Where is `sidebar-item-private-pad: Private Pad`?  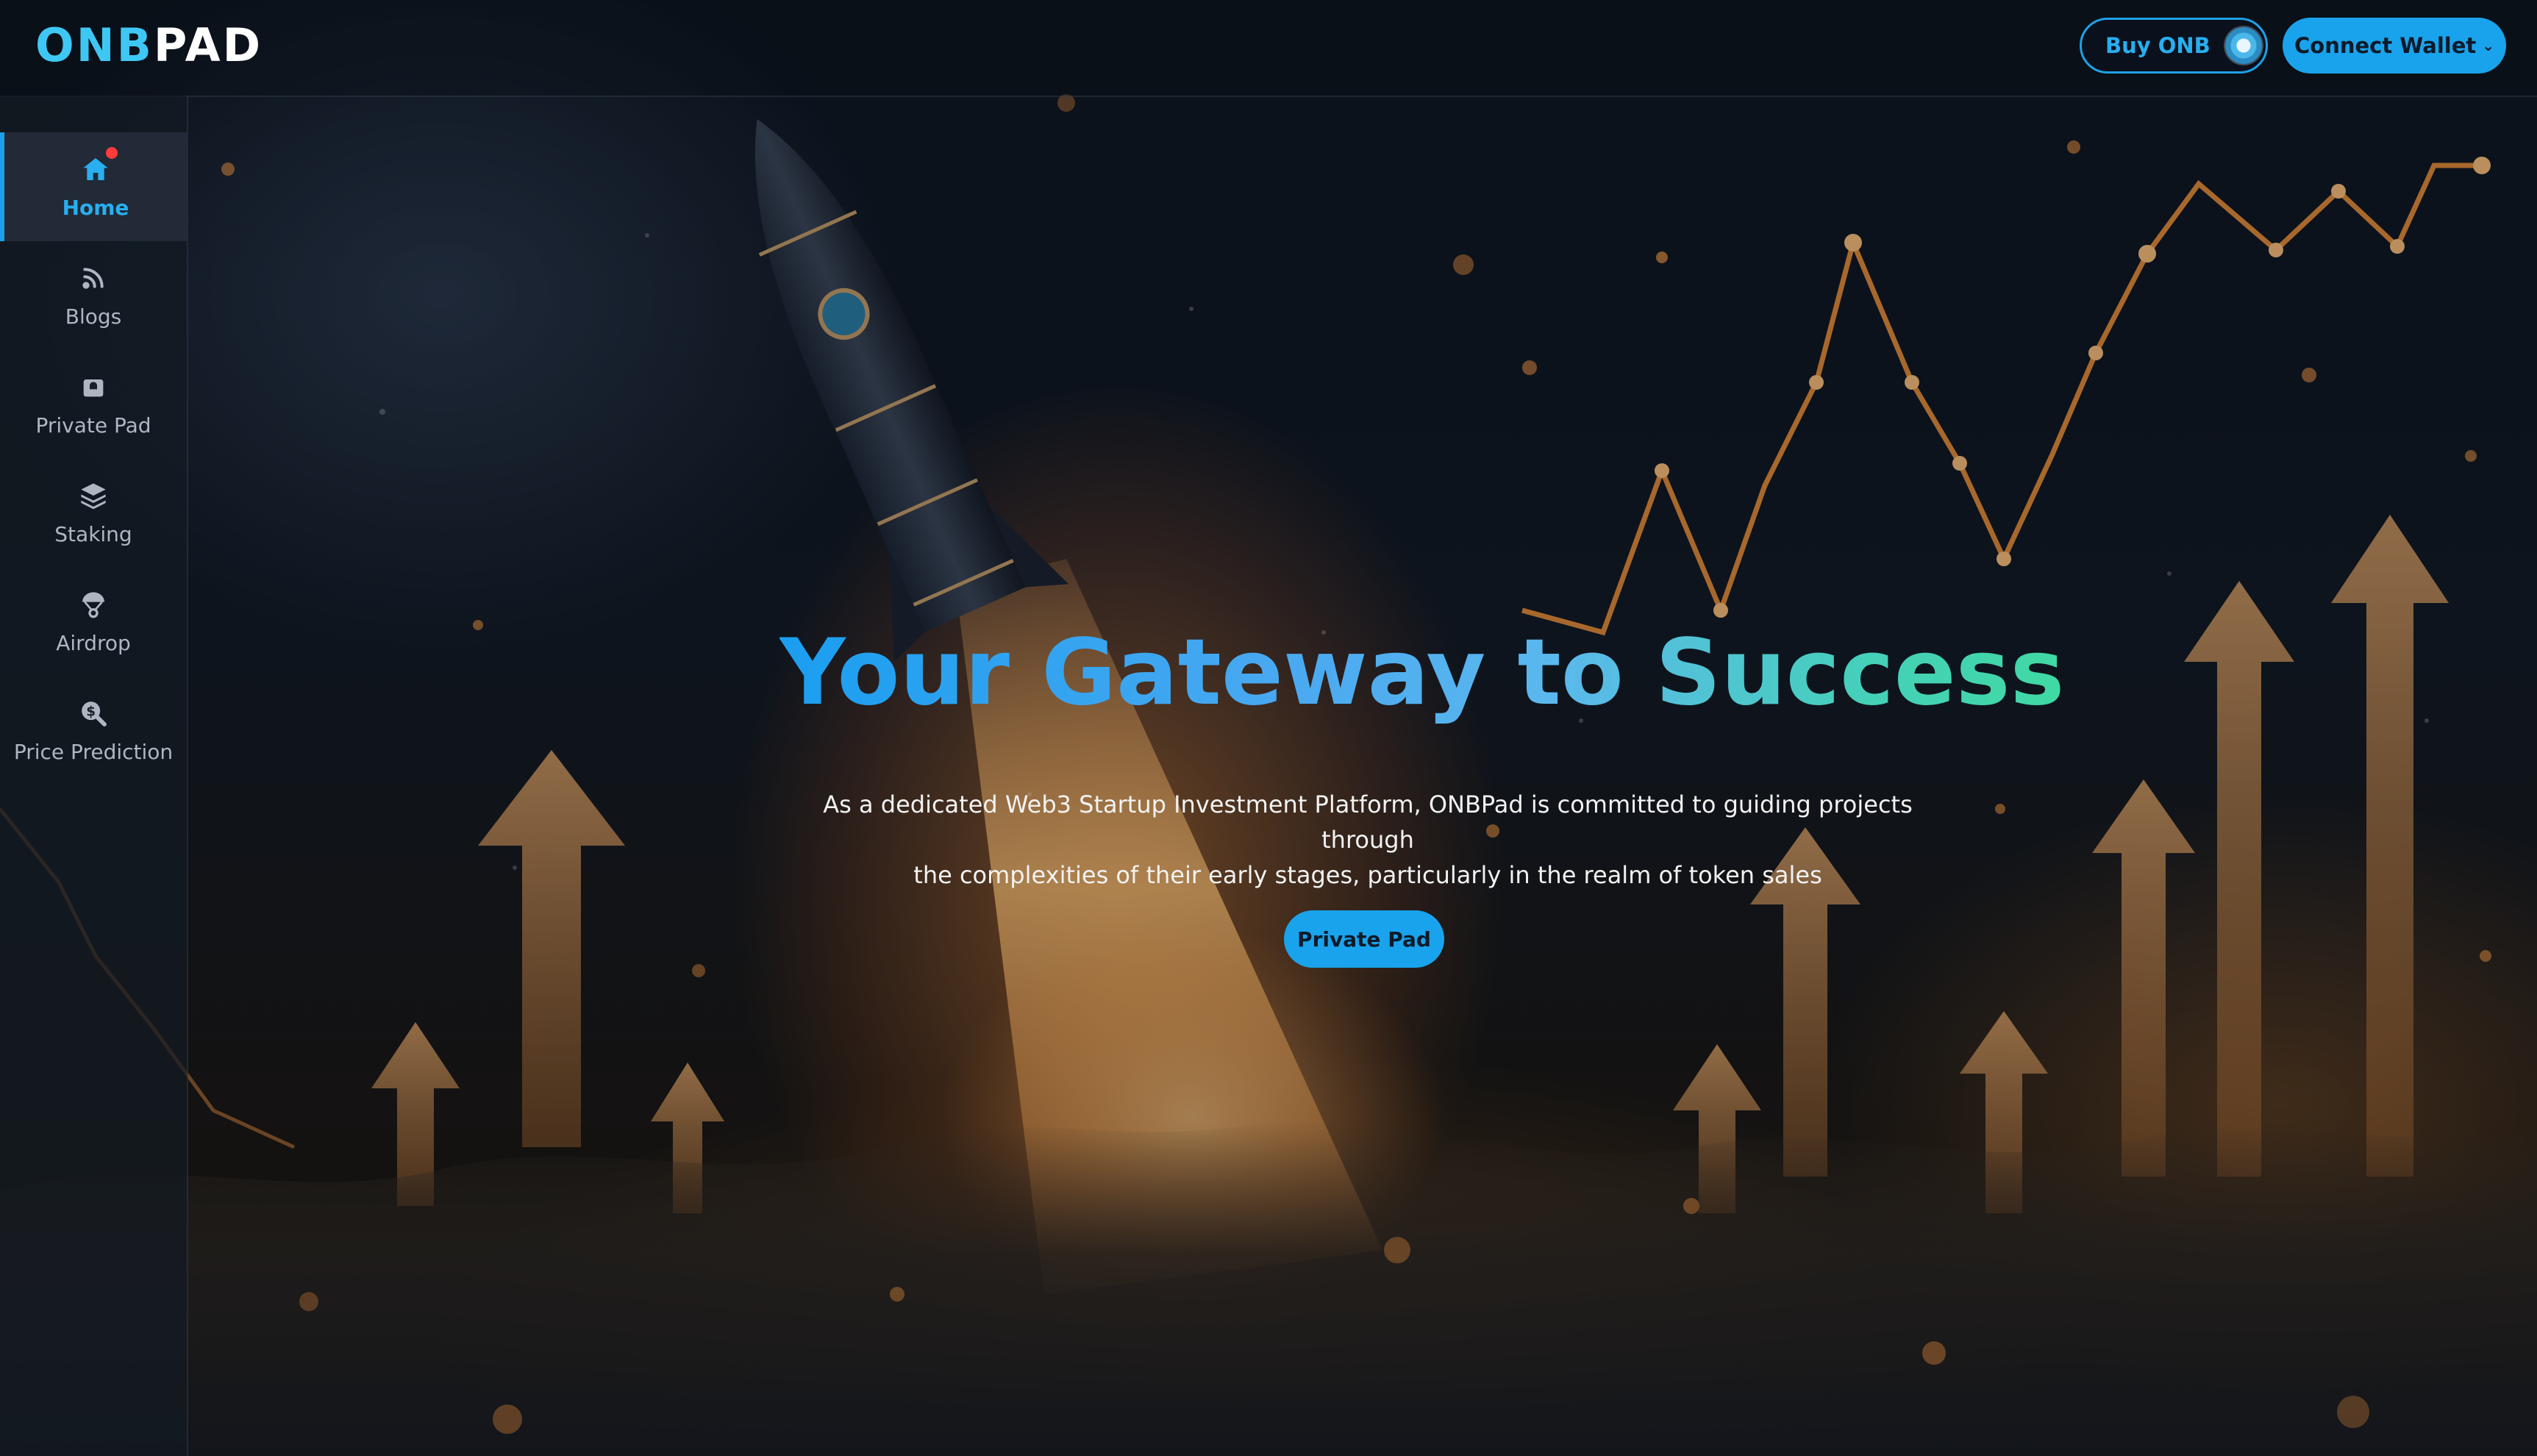
sidebar-item-private-pad: Private Pad is located at coordinates (93, 404).